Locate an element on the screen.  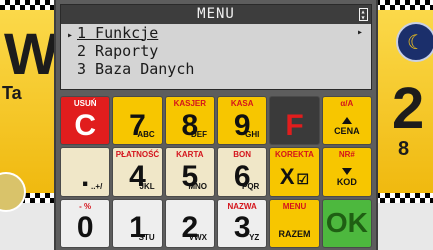
key-ok: OK is located at coordinates (346, 223).